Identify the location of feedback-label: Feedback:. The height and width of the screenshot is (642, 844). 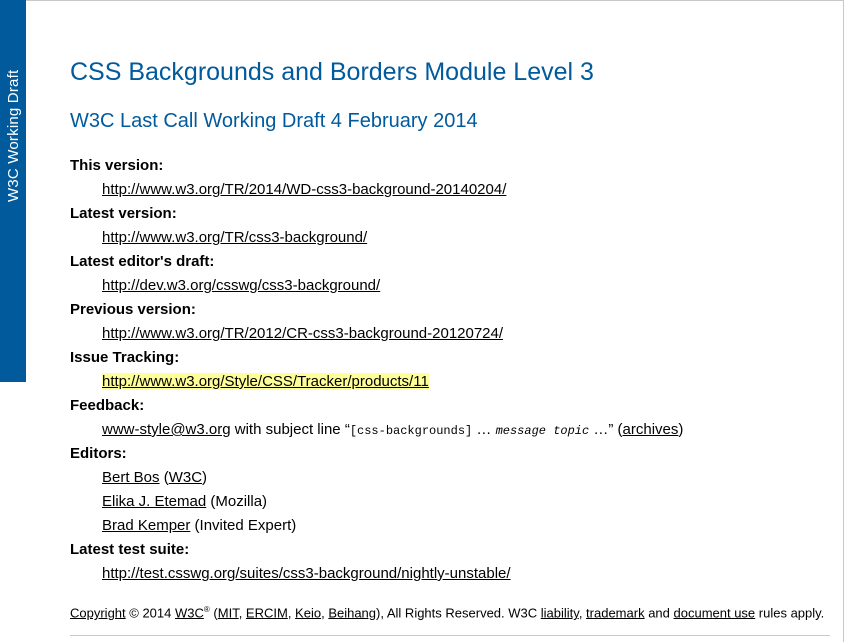
(107, 405).